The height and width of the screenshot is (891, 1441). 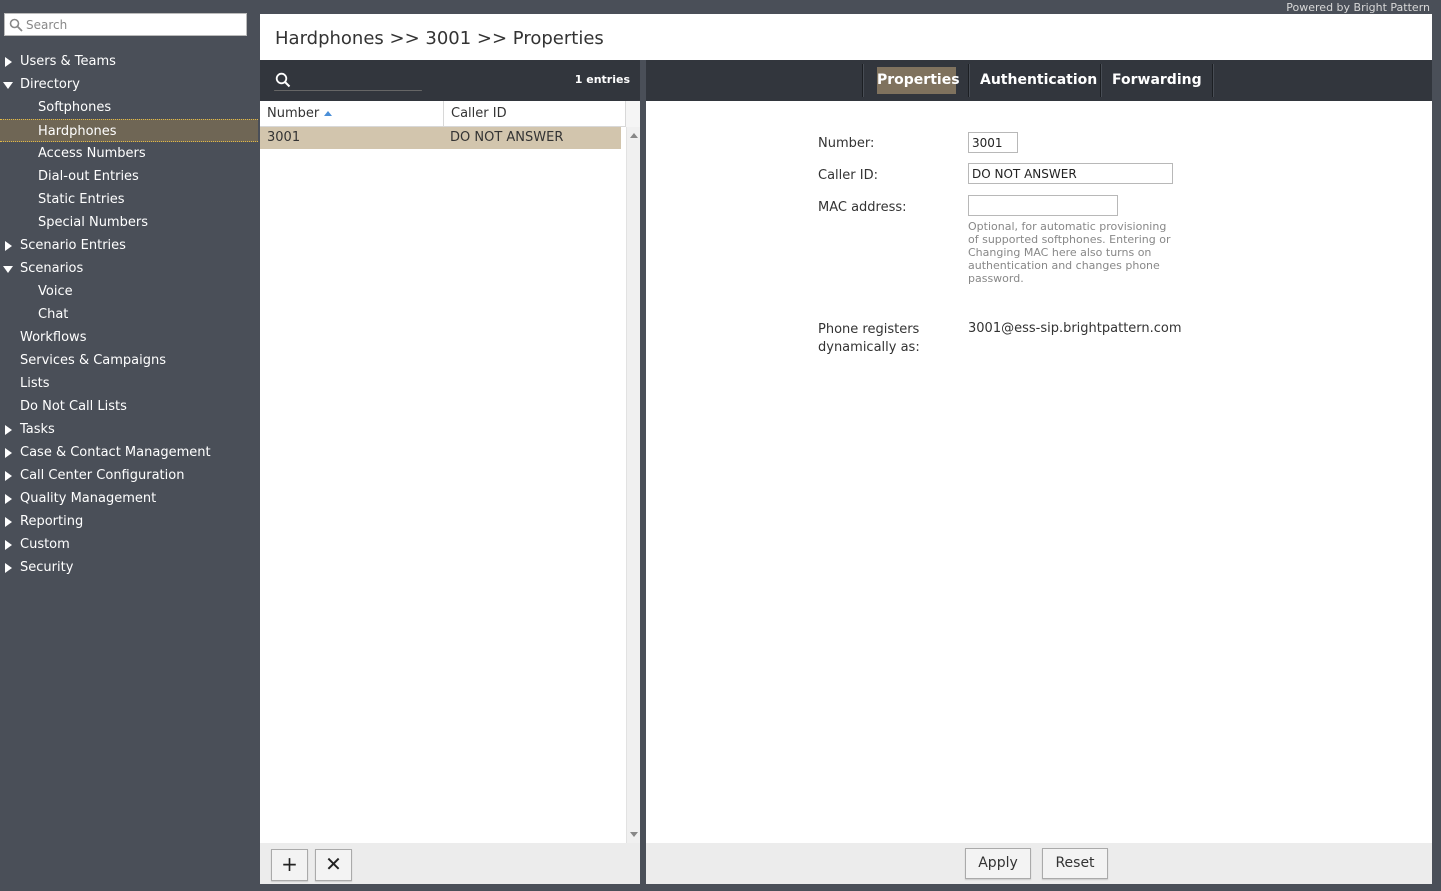 I want to click on caller-id-field, so click(x=1070, y=173).